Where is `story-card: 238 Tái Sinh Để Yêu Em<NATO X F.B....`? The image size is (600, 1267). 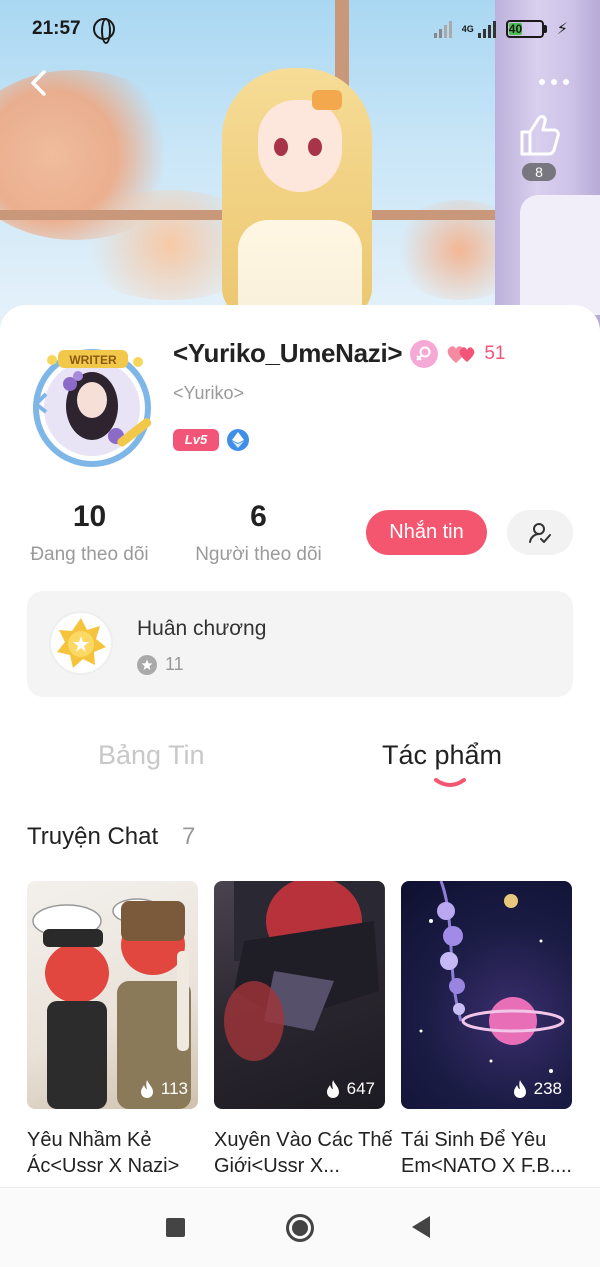
story-card: 238 Tái Sinh Để Yêu Em<NATO X F.B.... is located at coordinates (486, 1030).